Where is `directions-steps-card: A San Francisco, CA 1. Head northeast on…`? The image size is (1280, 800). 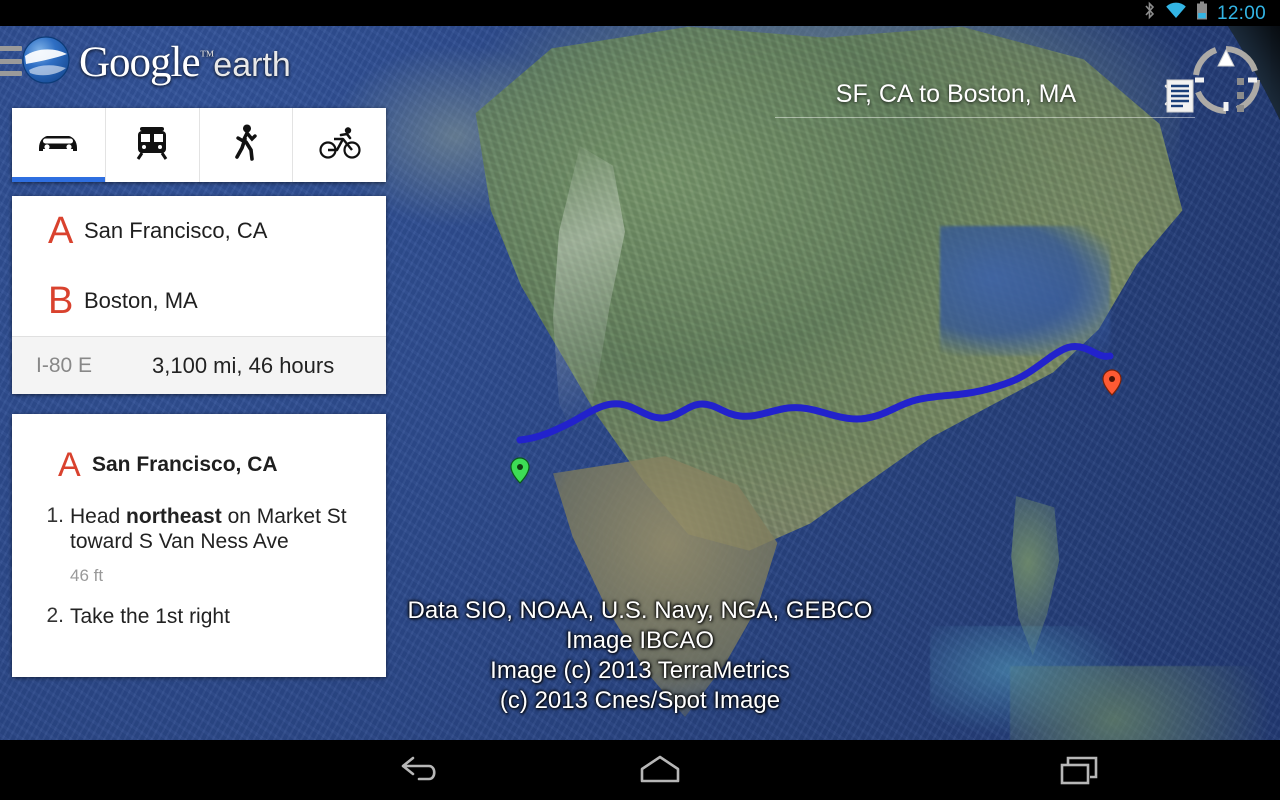 directions-steps-card: A San Francisco, CA 1. Head northeast on… is located at coordinates (199, 545).